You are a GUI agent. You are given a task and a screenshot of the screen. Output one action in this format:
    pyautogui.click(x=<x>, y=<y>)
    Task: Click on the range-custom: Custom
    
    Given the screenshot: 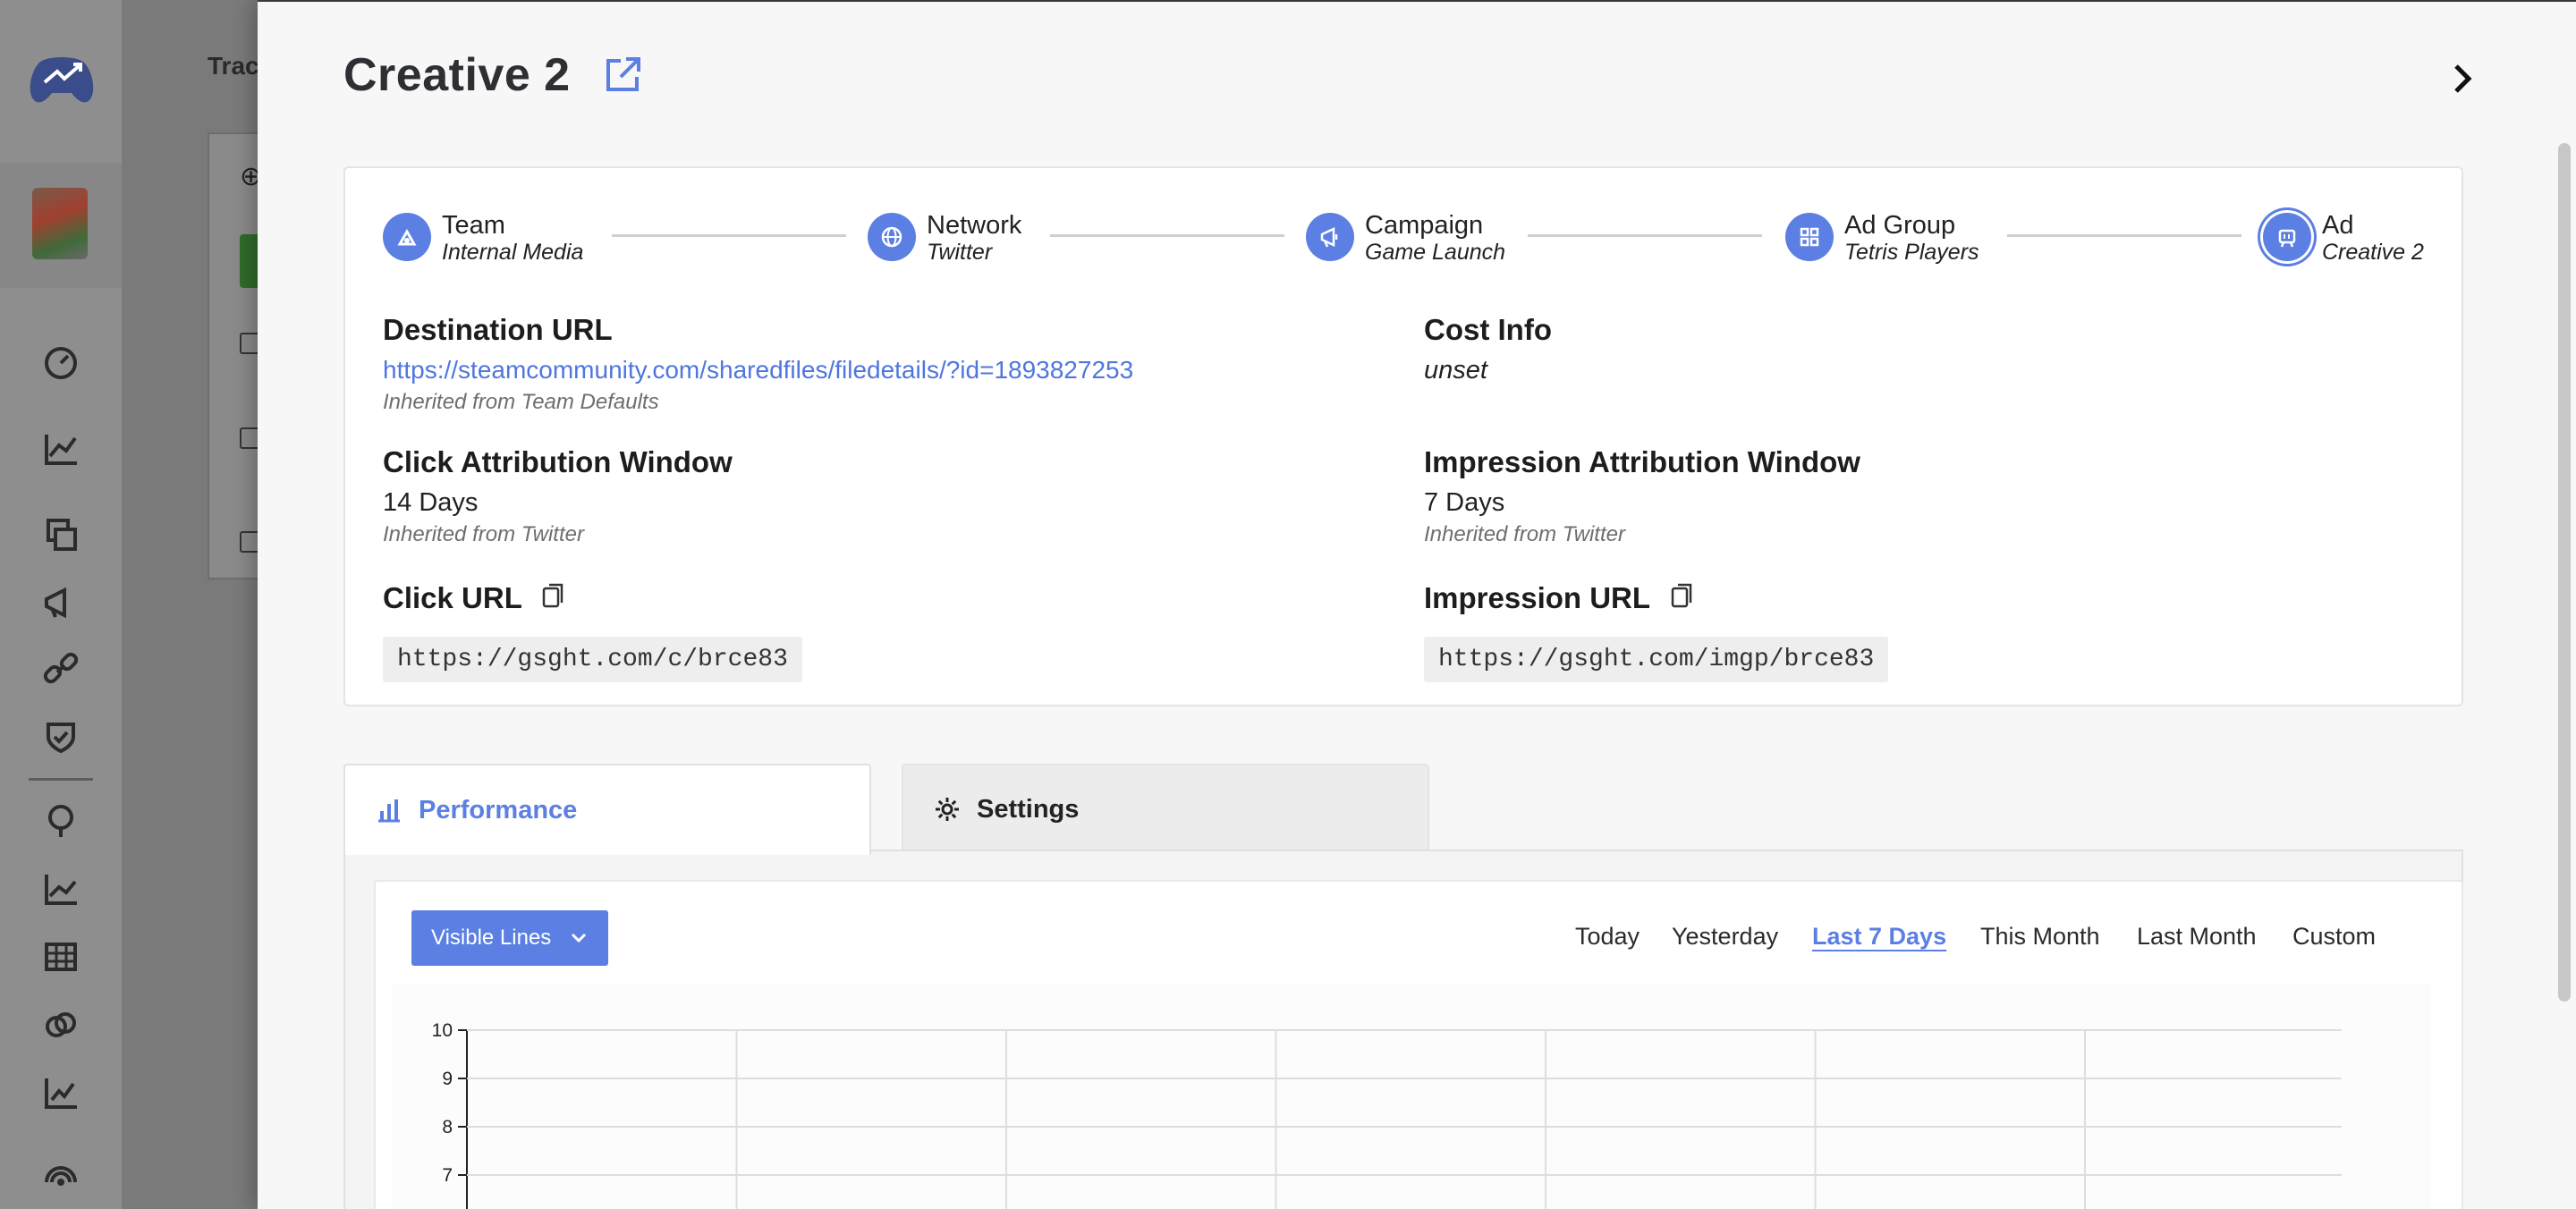 What is the action you would take?
    pyautogui.click(x=2334, y=937)
    